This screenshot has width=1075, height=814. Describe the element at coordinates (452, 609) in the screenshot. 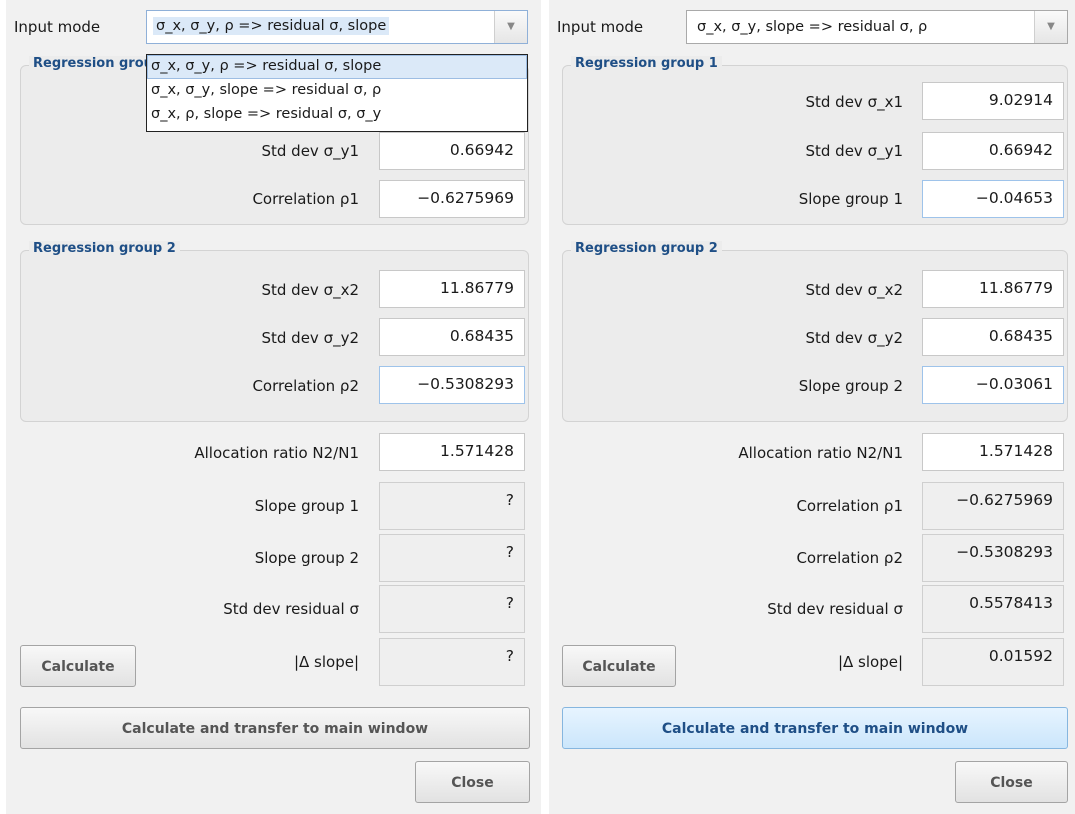

I see `std-dev-residual-output: ?` at that location.